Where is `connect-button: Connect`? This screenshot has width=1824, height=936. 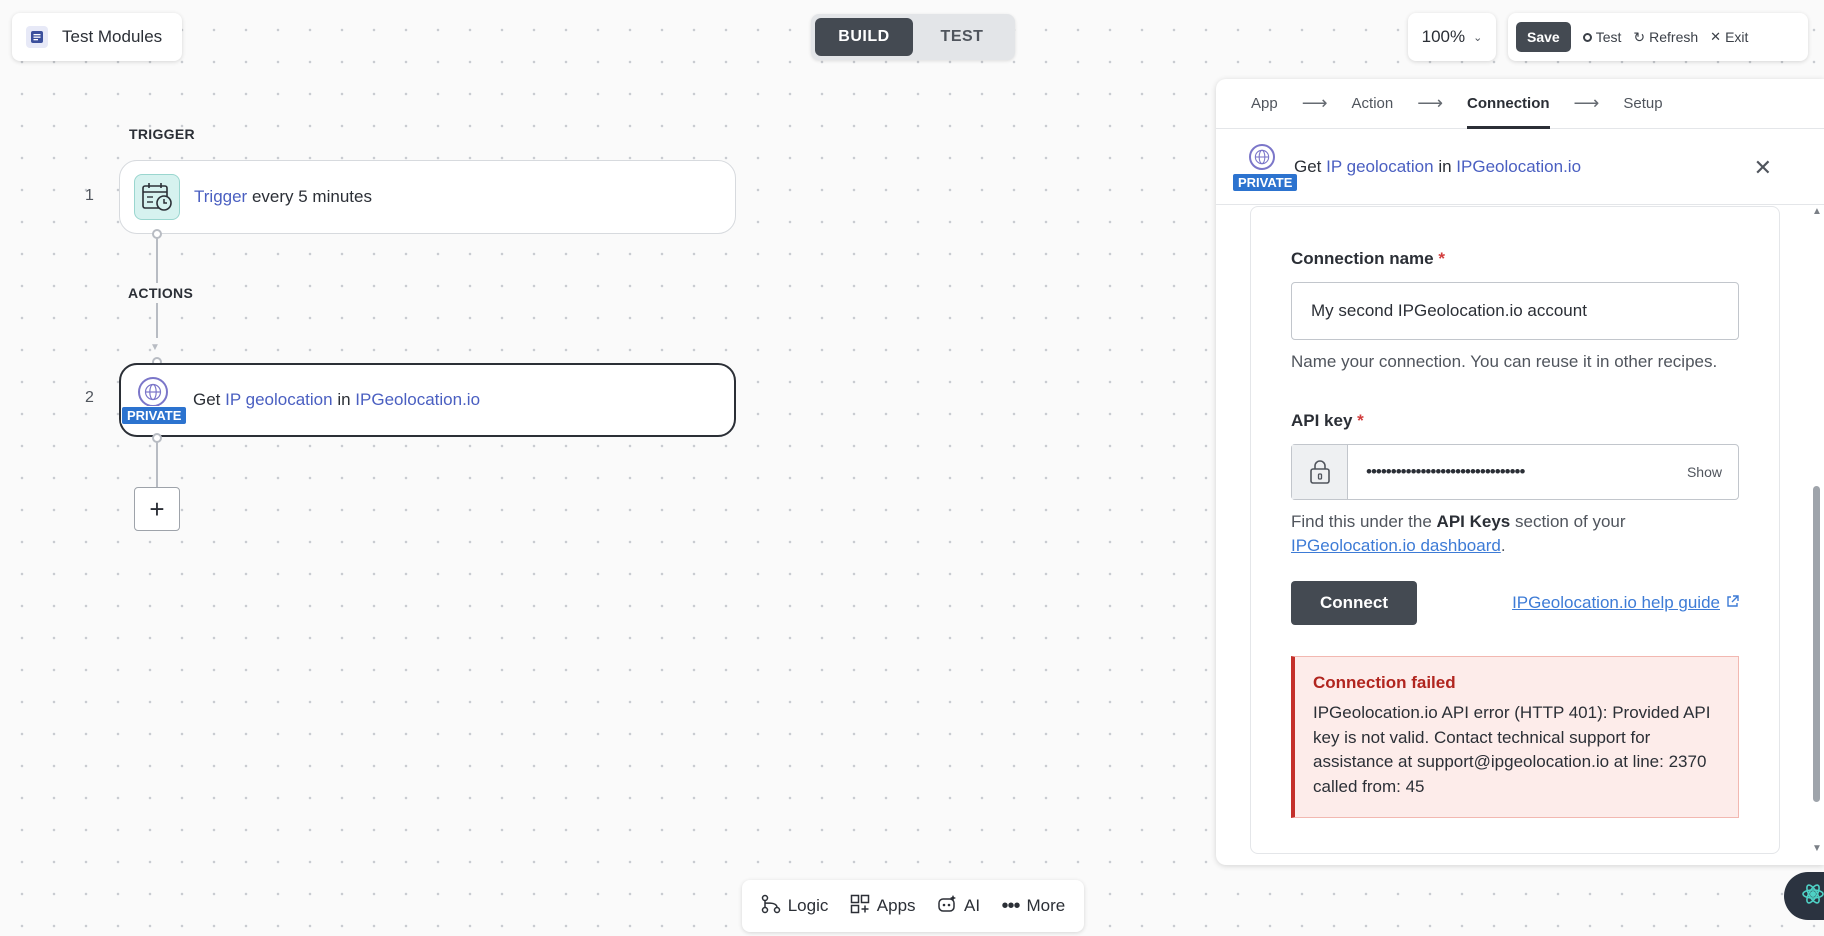 connect-button: Connect is located at coordinates (1354, 602).